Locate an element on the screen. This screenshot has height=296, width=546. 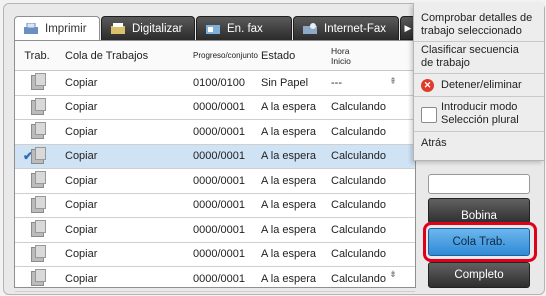
table-row: ✔ Copiar 0000/0001 A la espera Calculando is located at coordinates (215, 156).